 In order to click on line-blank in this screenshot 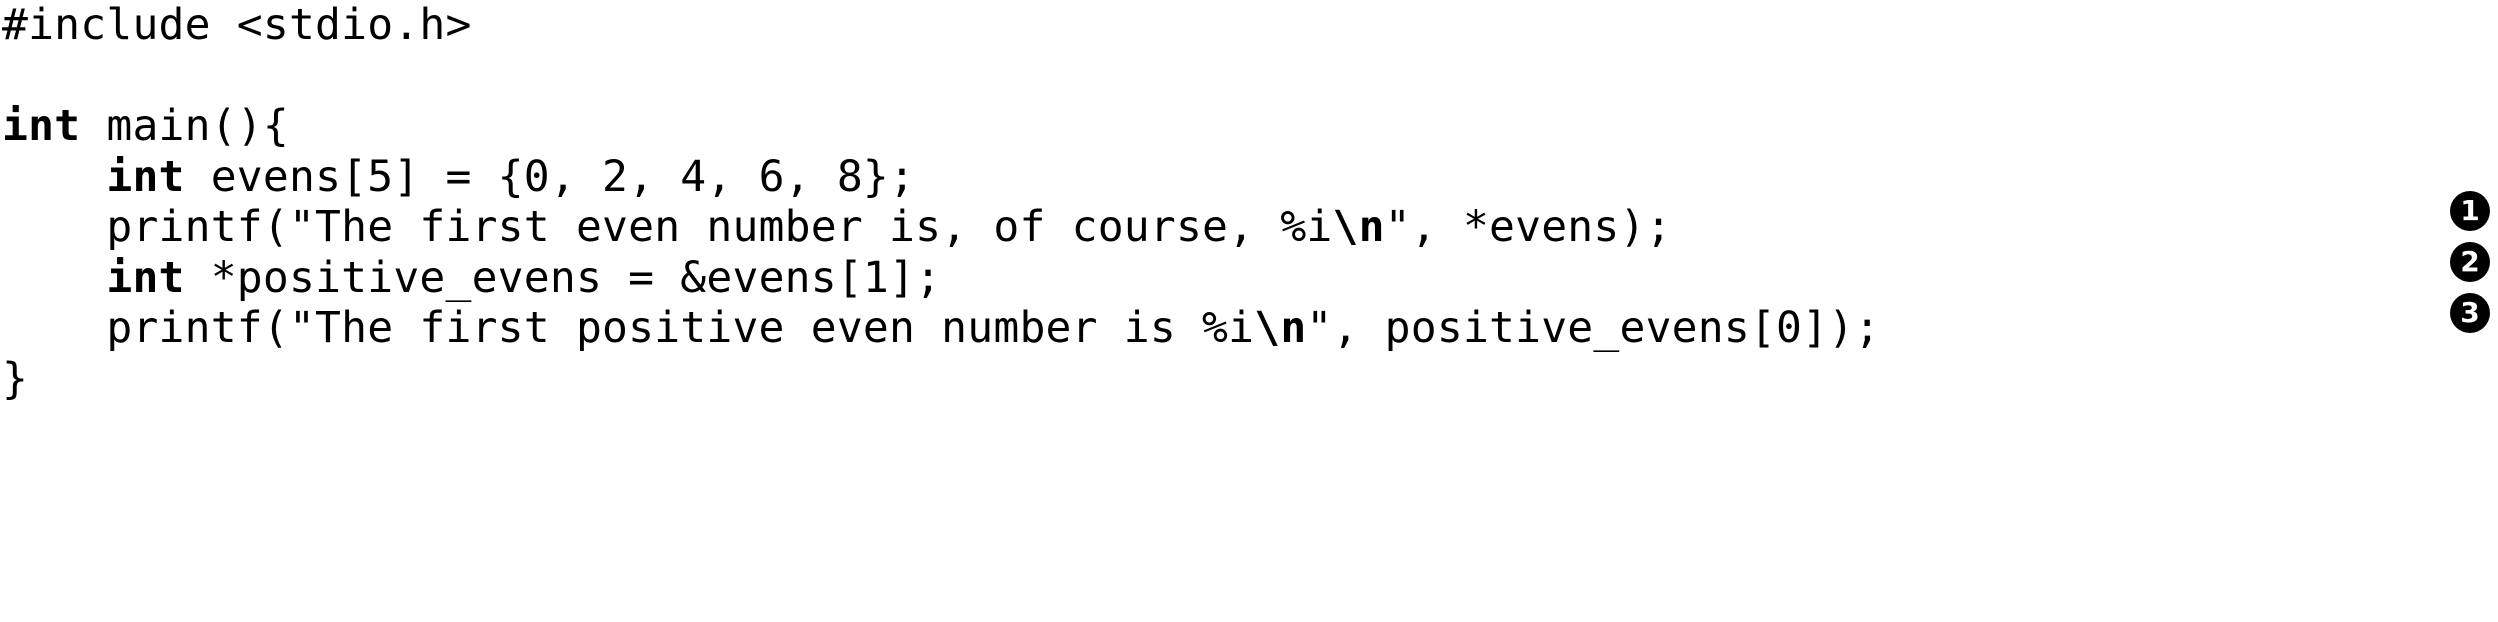, I will do `click(1249, 76)`.